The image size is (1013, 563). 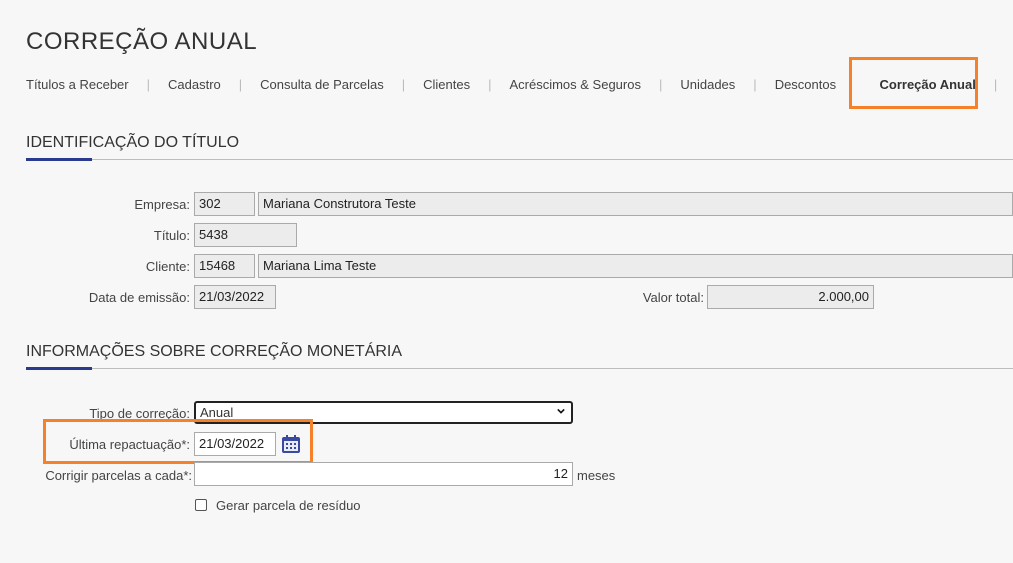 What do you see at coordinates (162, 204) in the screenshot?
I see `empresa-label: Empresa:` at bounding box center [162, 204].